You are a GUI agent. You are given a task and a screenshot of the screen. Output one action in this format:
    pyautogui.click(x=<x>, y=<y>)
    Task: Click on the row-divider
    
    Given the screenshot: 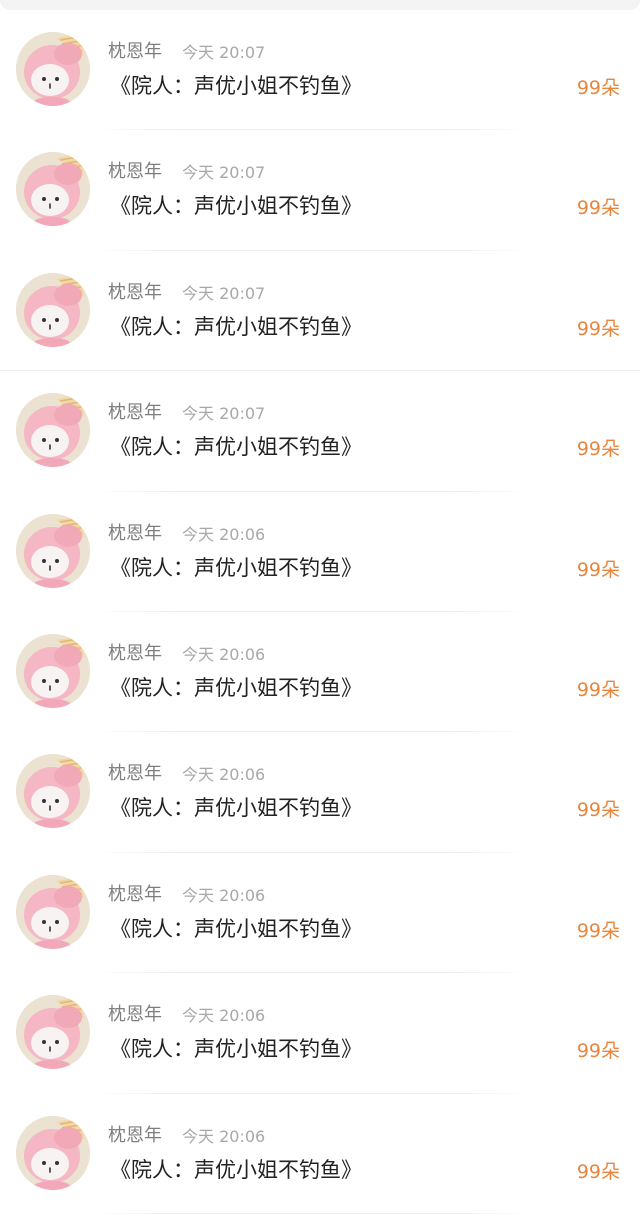 What is the action you would take?
    pyautogui.click(x=312, y=1213)
    